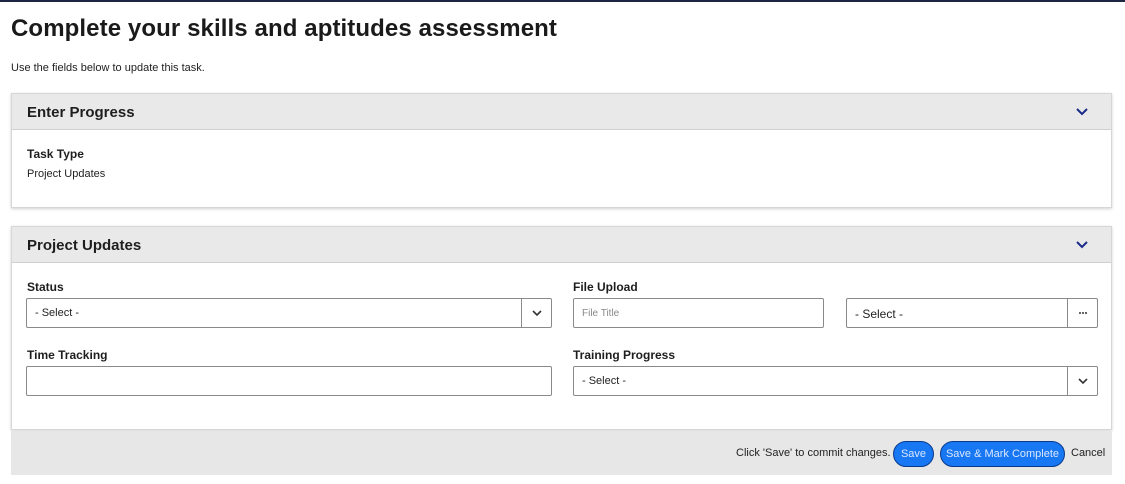 The height and width of the screenshot is (484, 1125). I want to click on cancel-link: Cancel, so click(1088, 453).